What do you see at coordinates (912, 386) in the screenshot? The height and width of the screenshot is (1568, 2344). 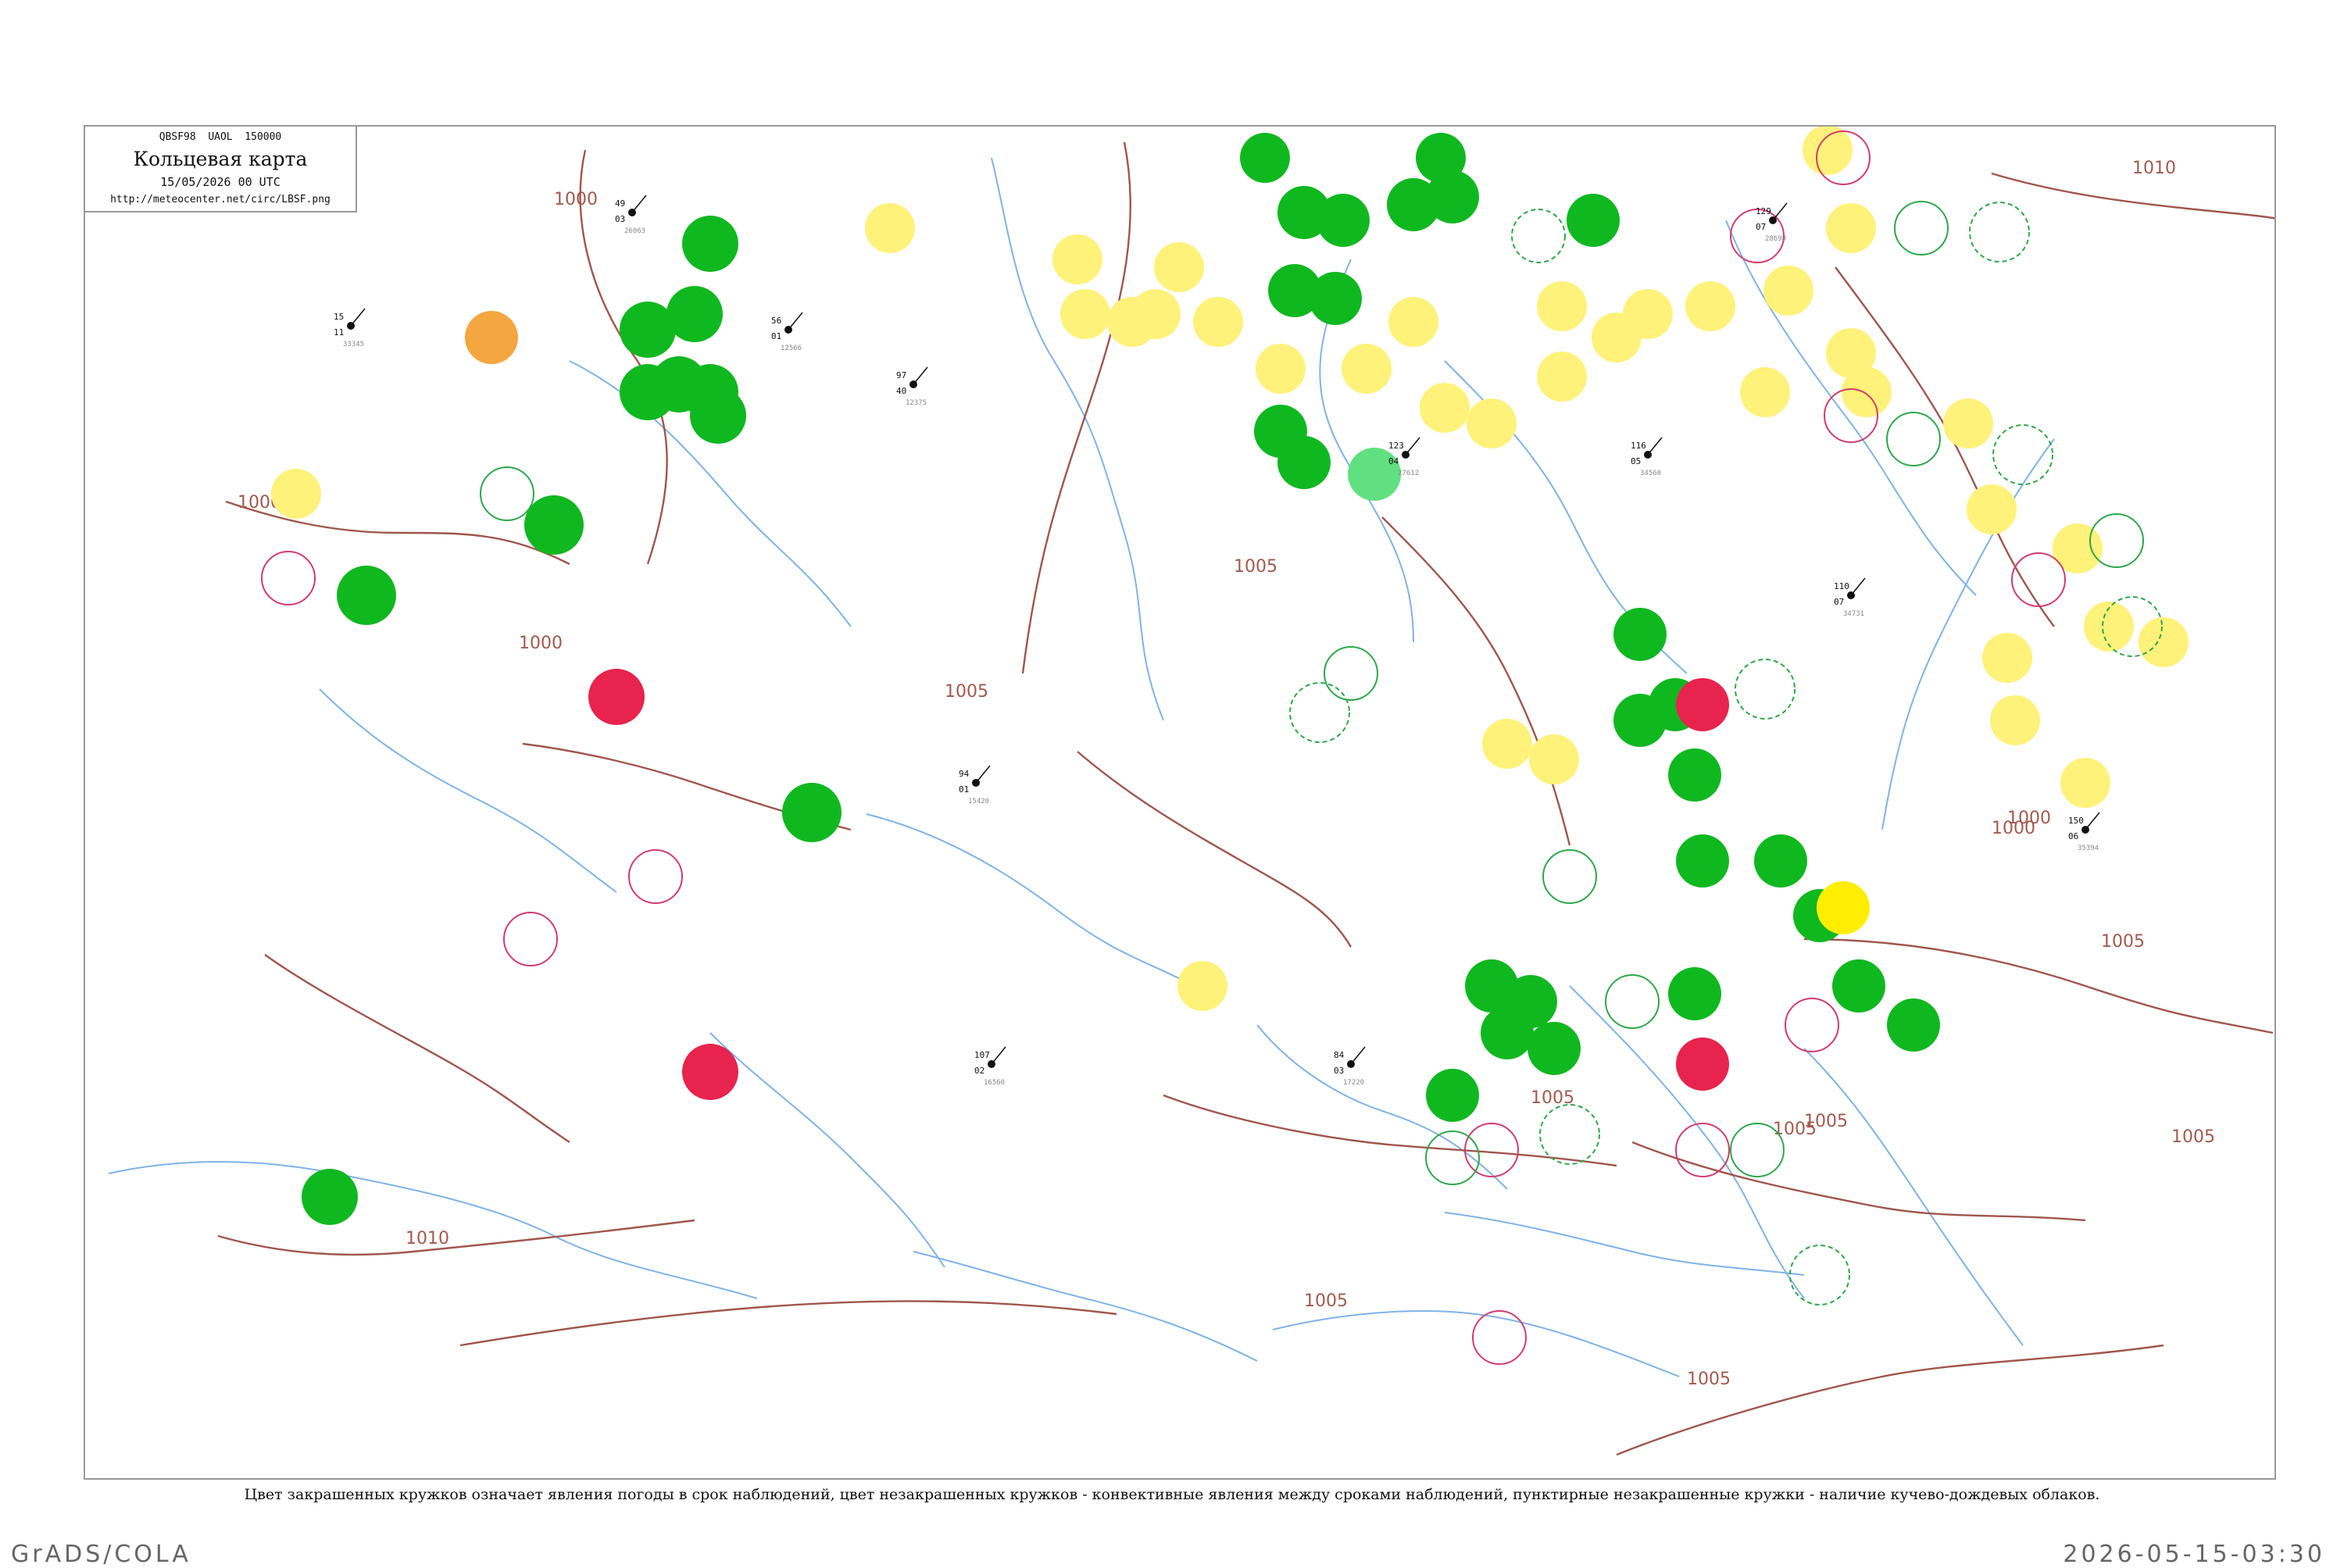 I see `station-plot: 97 40 12375` at bounding box center [912, 386].